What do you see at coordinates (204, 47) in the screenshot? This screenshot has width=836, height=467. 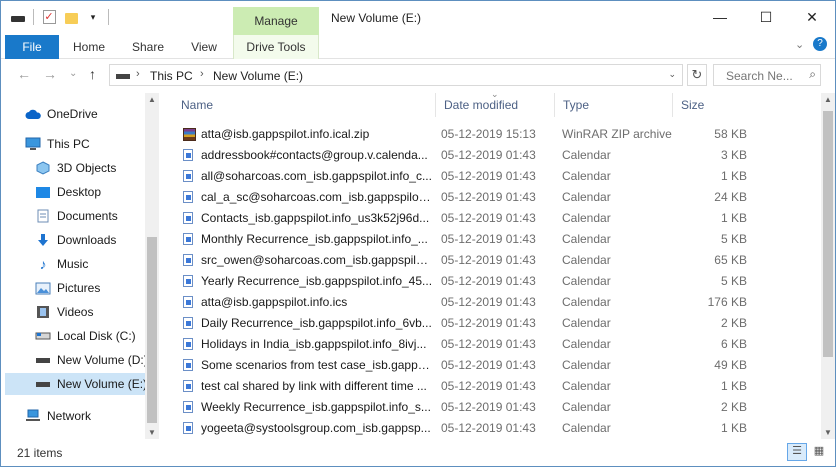 I see `tab-view: View` at bounding box center [204, 47].